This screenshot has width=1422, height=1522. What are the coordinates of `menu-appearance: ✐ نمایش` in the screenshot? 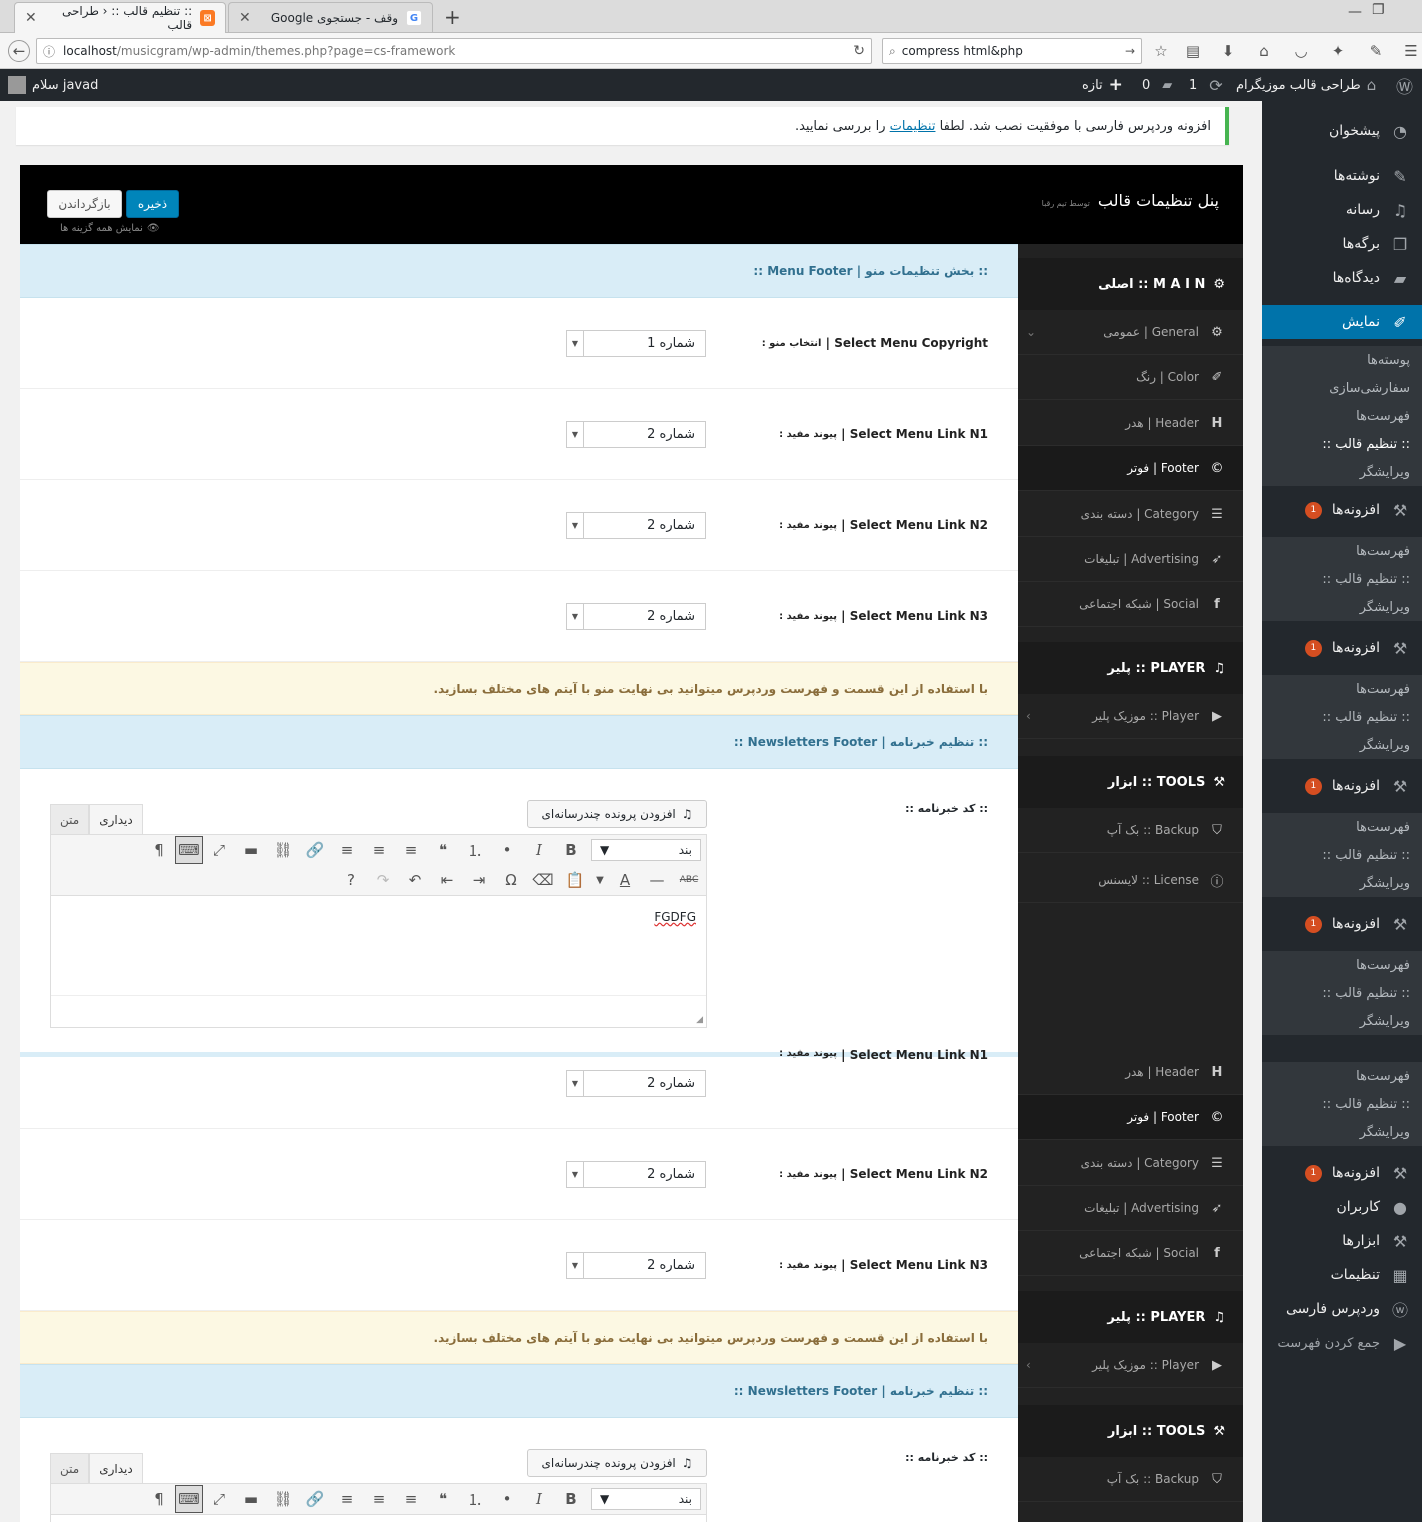 It's located at (1342, 322).